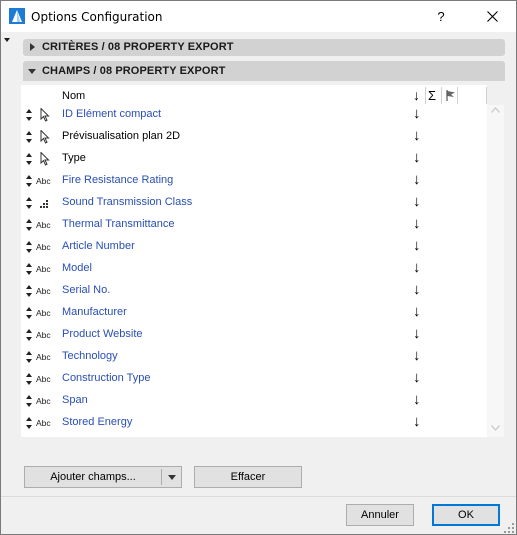 This screenshot has height=535, width=517. Describe the element at coordinates (264, 71) in the screenshot. I see `fields-section-header: CHAMPS / 08 PROPERTY EXPORT` at that location.